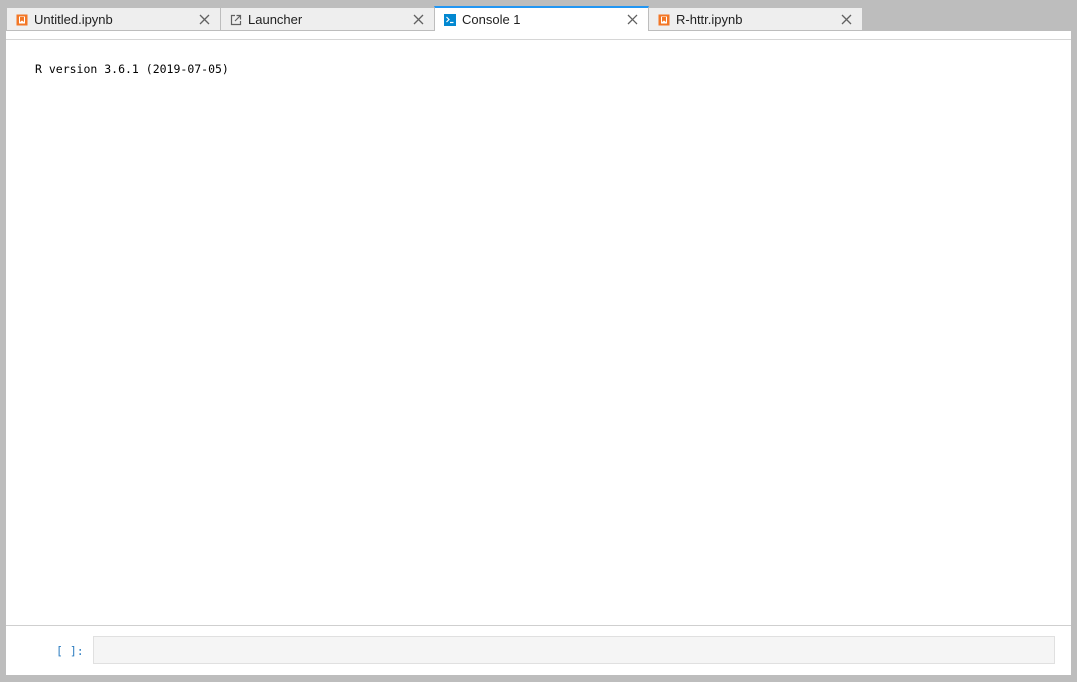 The width and height of the screenshot is (1077, 682). What do you see at coordinates (327, 19) in the screenshot?
I see `tab-launcher: Launcher` at bounding box center [327, 19].